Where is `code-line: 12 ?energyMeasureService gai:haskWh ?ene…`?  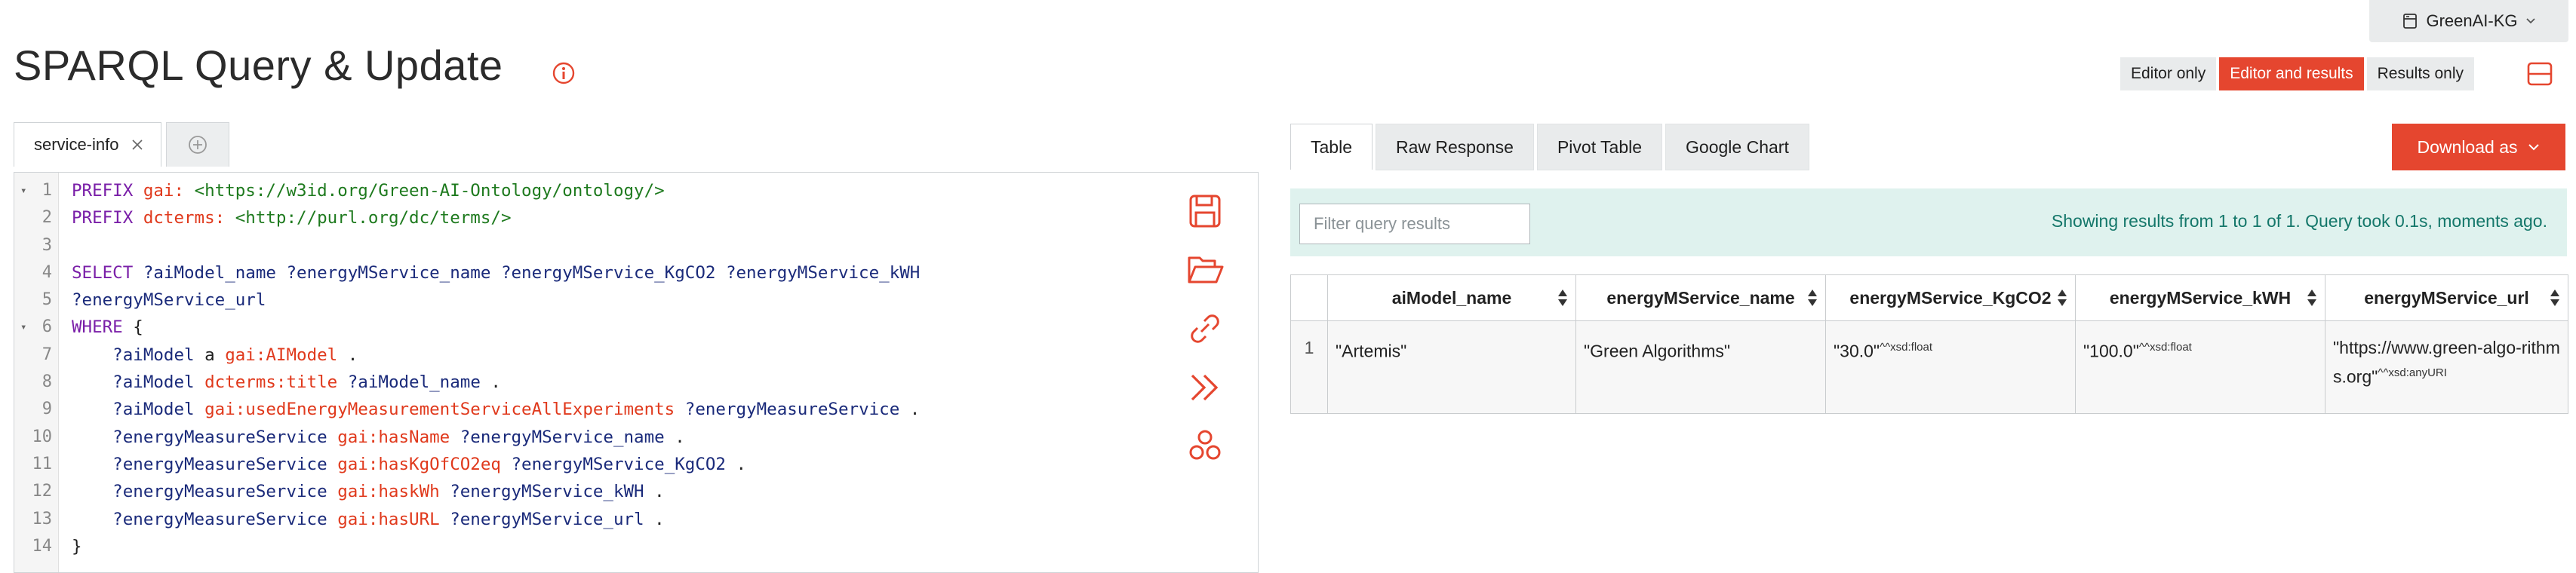
code-line: 12 ?energyMeasureService gai:haskWh ?ene… is located at coordinates (636, 491).